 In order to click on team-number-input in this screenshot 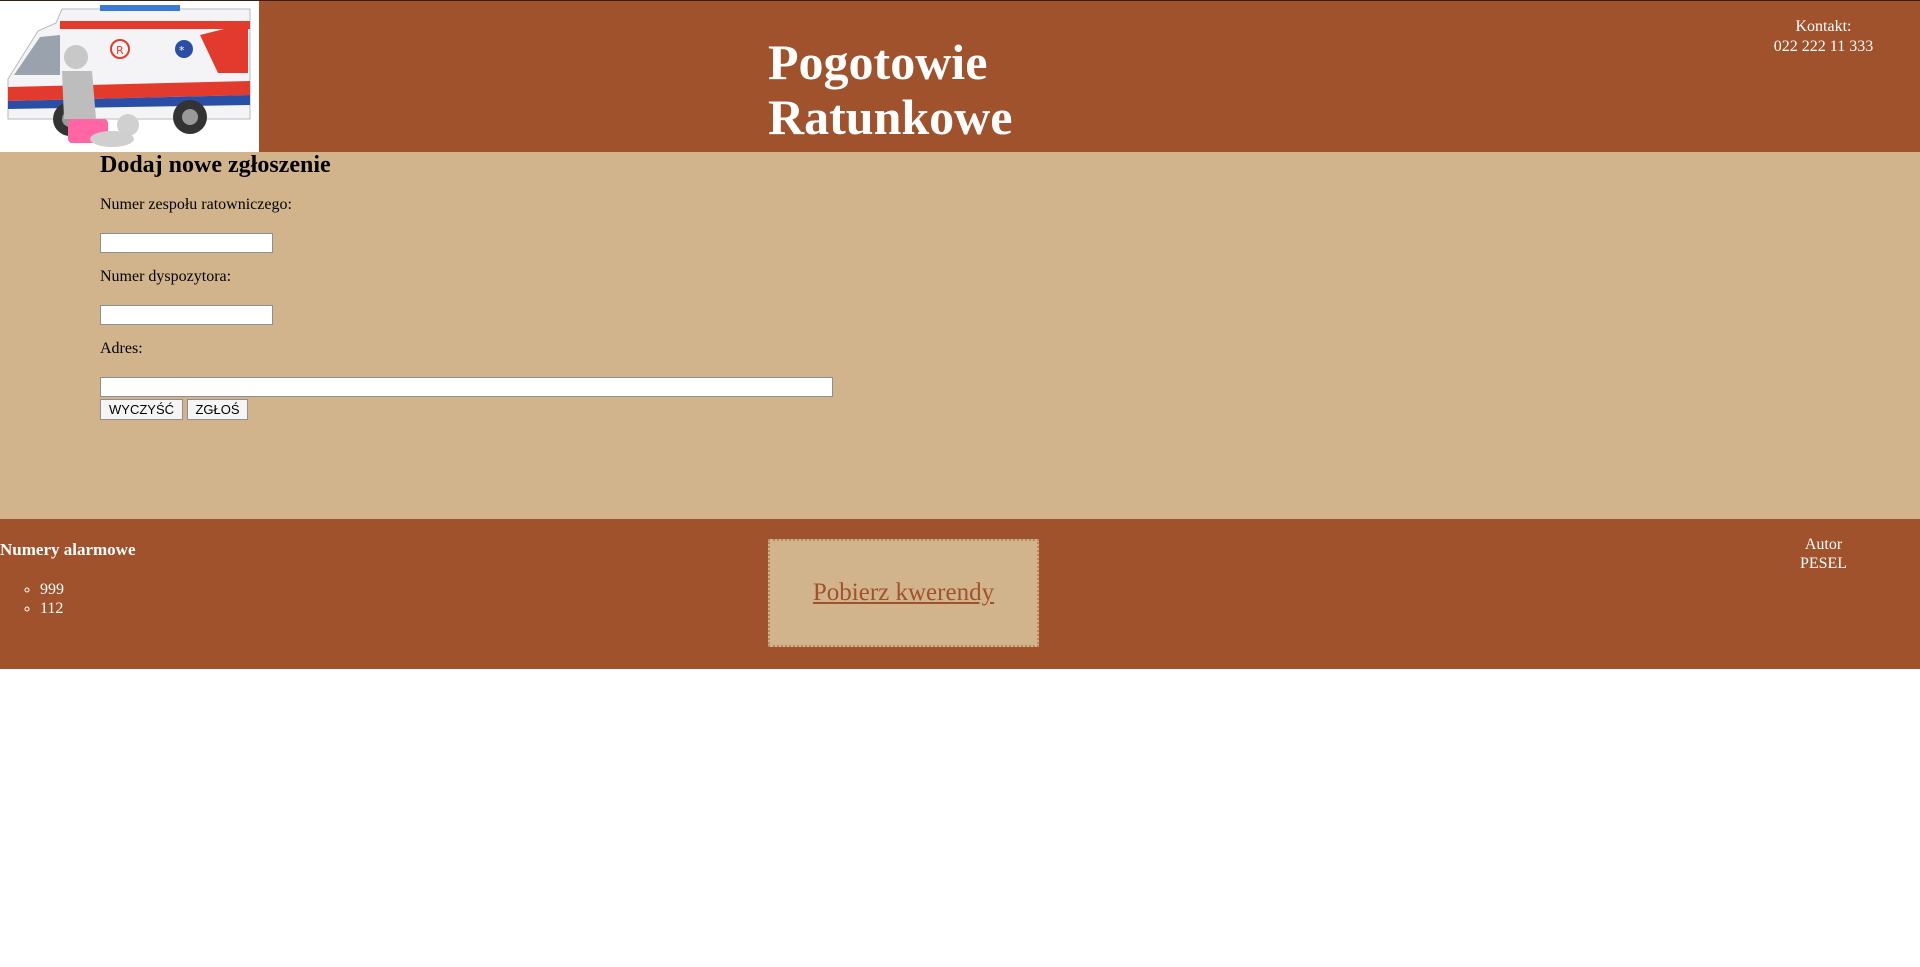, I will do `click(186, 243)`.